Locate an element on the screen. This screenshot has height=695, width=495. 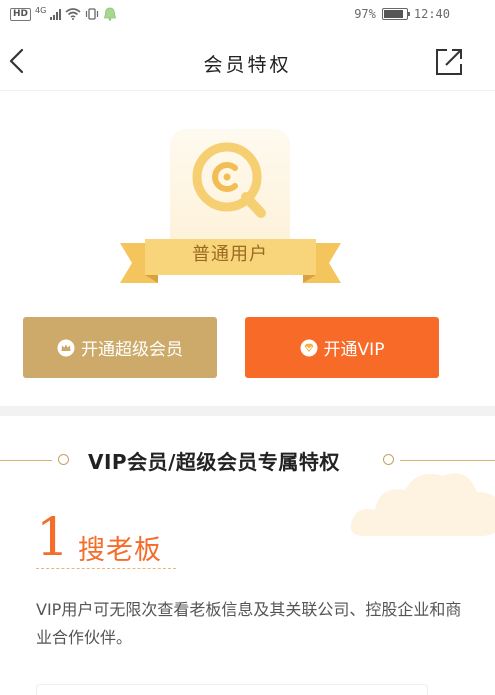
member-level-label: 普通用户 is located at coordinates (230, 254).